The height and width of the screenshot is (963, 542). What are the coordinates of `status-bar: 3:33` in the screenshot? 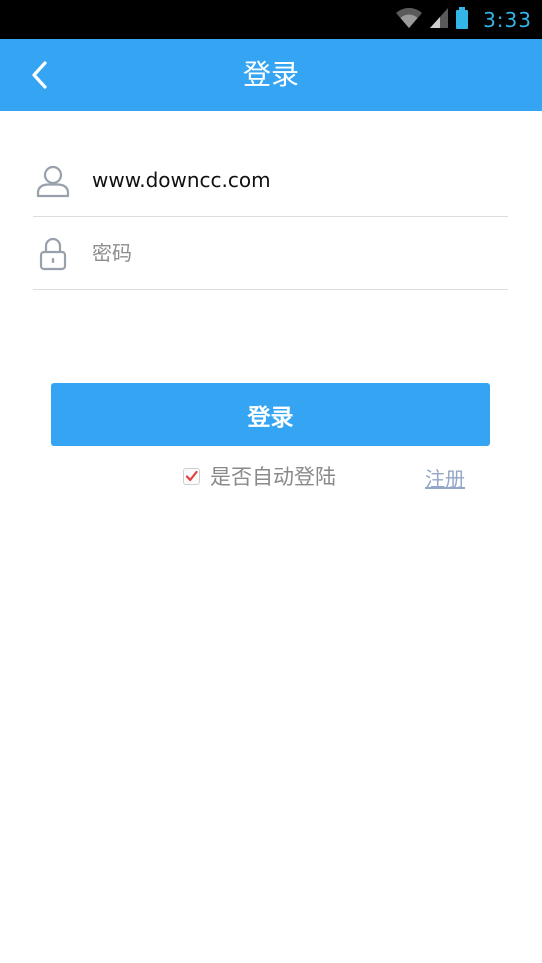 It's located at (271, 19).